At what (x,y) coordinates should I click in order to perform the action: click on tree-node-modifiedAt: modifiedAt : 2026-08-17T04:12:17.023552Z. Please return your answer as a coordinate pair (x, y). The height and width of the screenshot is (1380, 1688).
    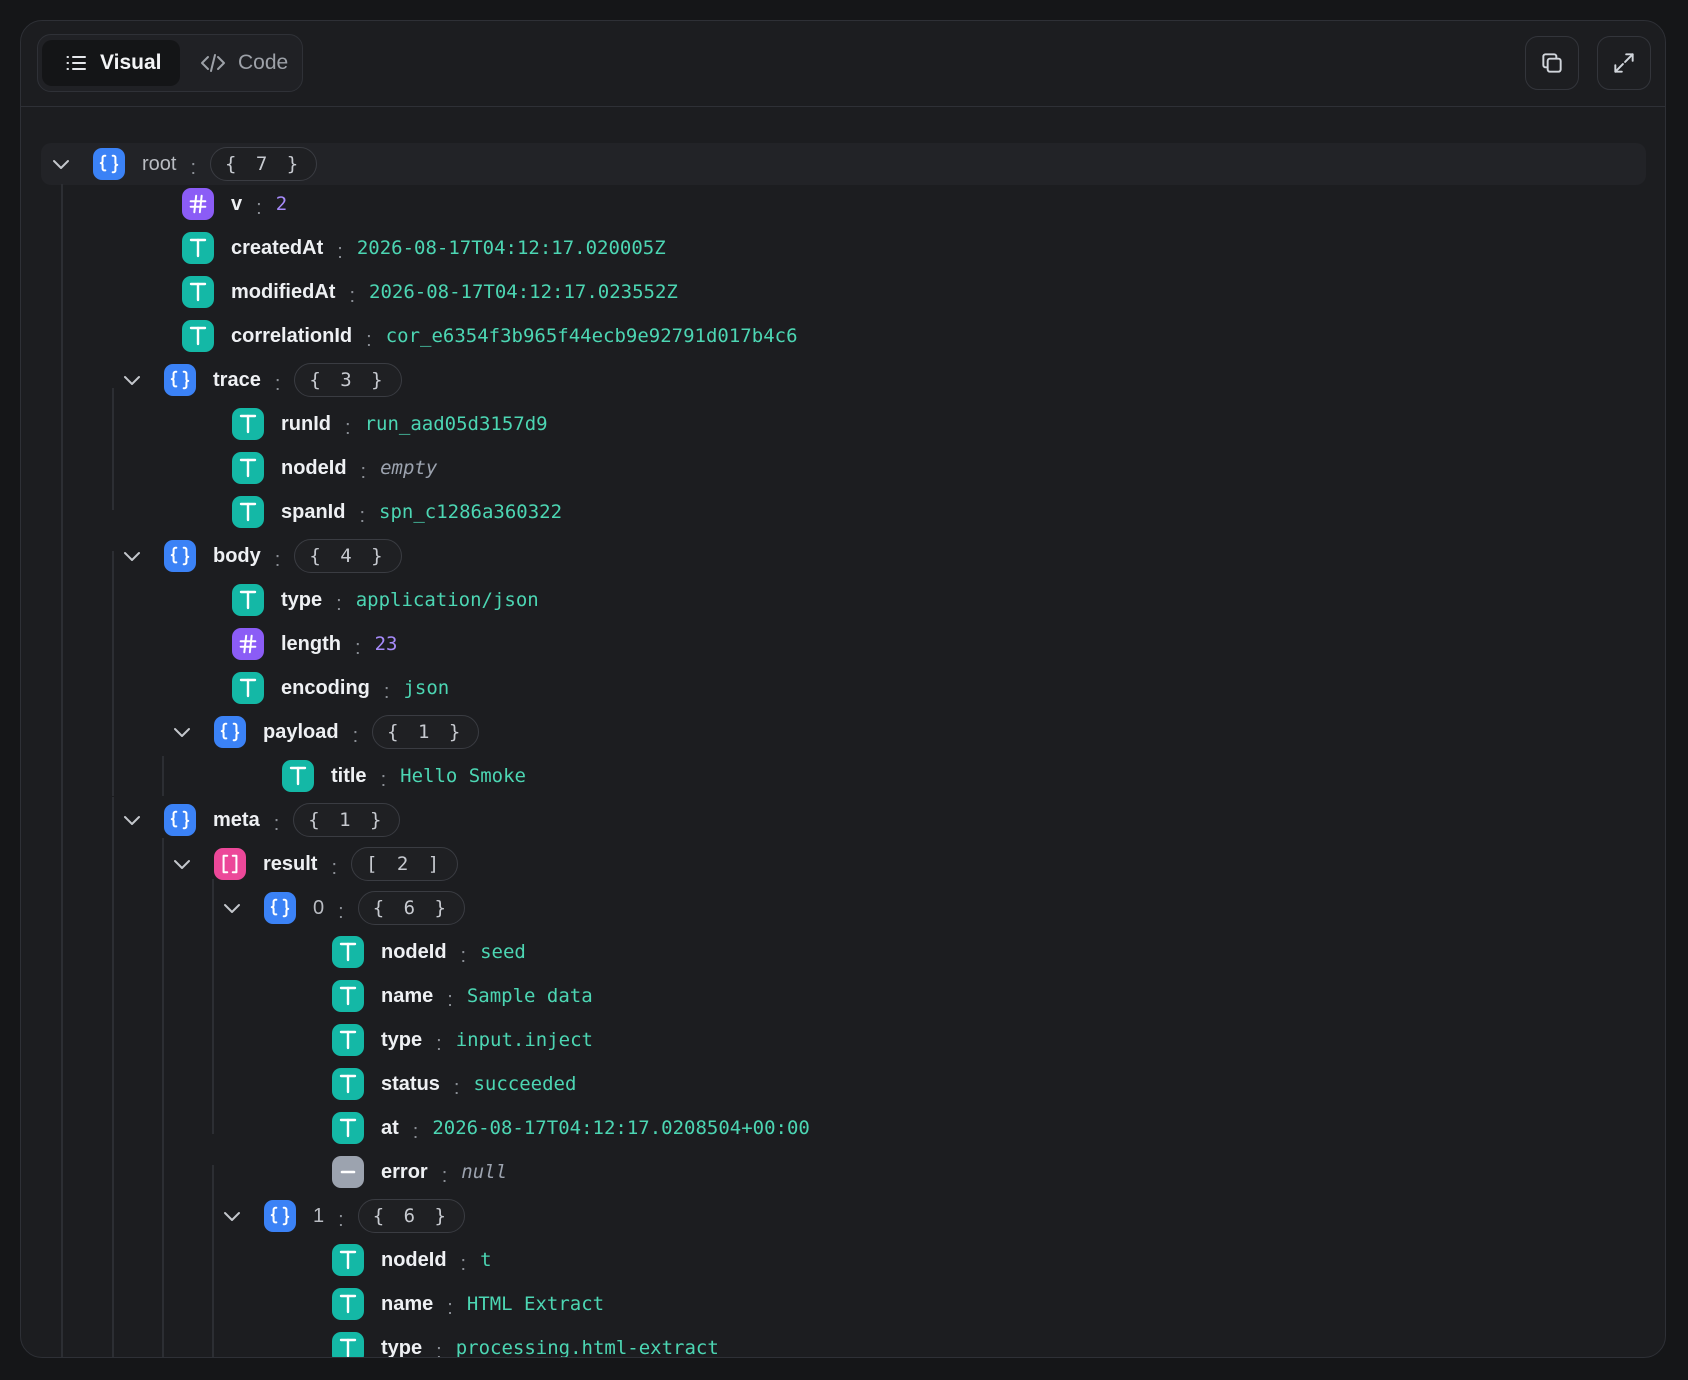
    Looking at the image, I should click on (430, 292).